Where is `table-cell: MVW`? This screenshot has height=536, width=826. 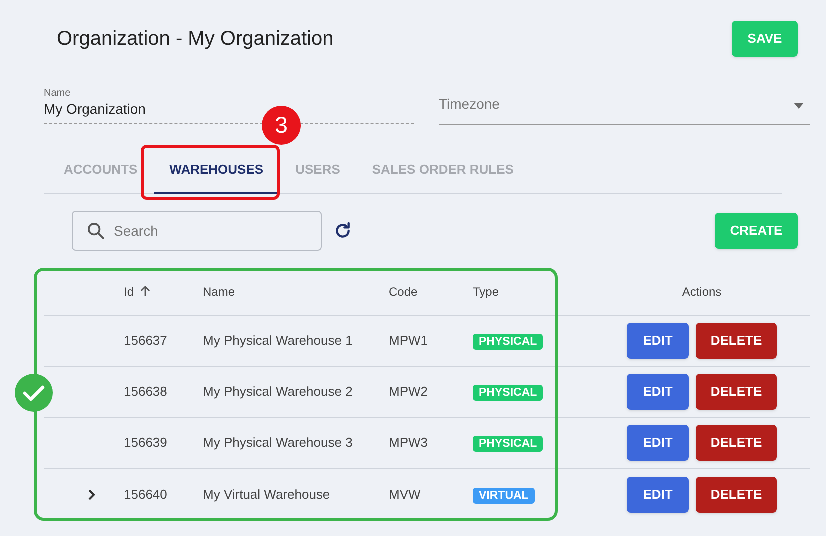
table-cell: MVW is located at coordinates (405, 494).